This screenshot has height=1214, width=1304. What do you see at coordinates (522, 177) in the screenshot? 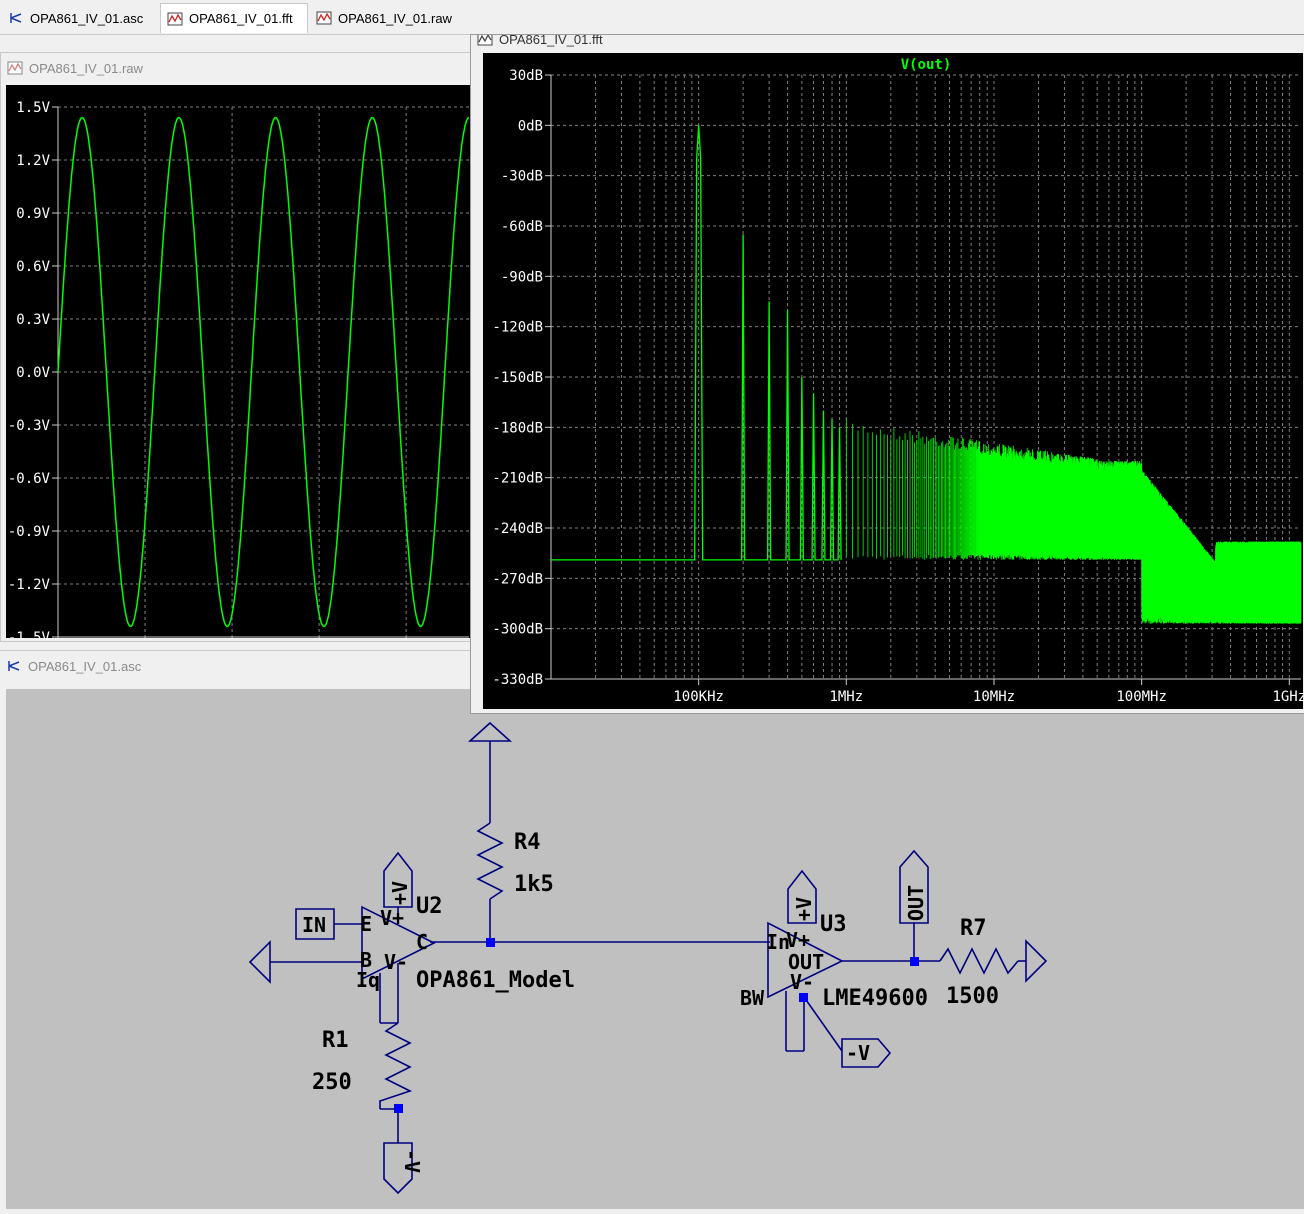
I see `y-tick-label: -30dB` at bounding box center [522, 177].